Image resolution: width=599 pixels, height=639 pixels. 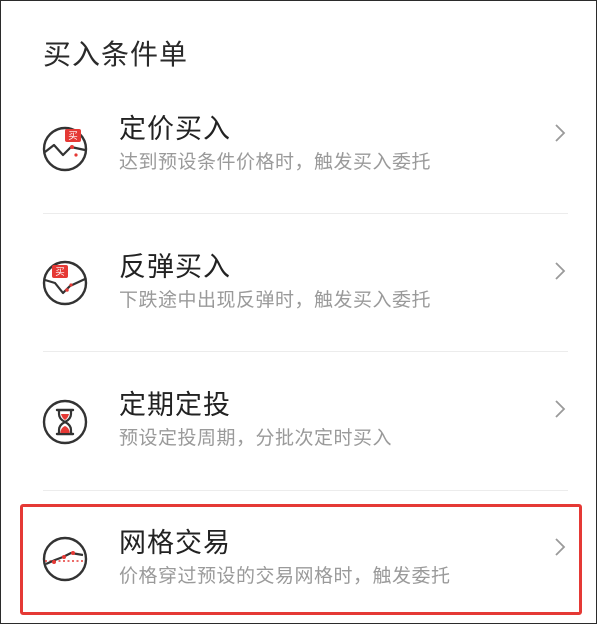 I want to click on item-desc: 价格穿过预设的交易网格时，触发委托, so click(x=285, y=576).